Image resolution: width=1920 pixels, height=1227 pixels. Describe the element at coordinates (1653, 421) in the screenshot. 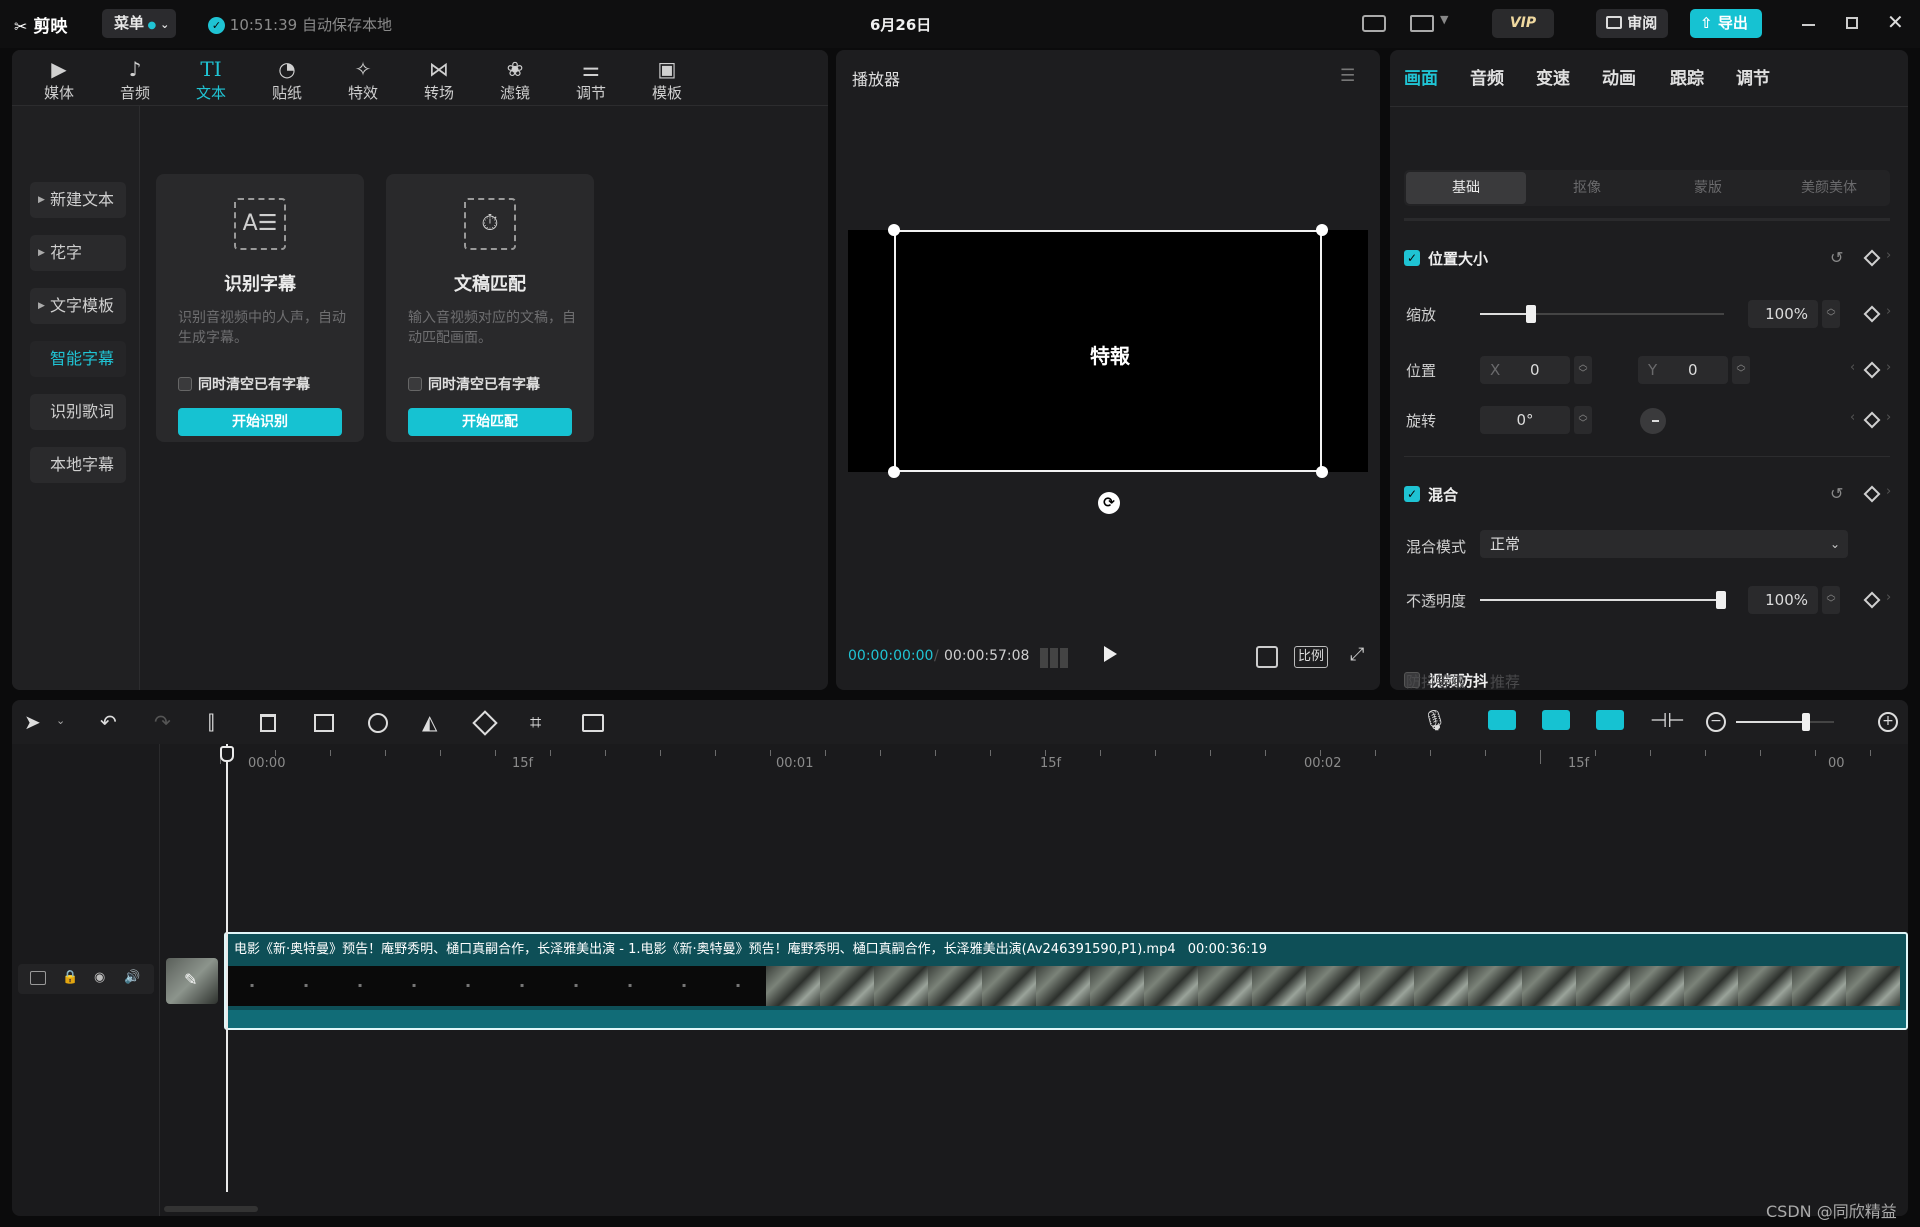

I see `rotate-dial-icon` at that location.